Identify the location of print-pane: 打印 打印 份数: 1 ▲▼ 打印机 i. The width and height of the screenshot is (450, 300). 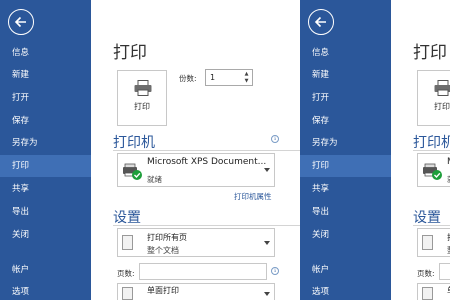
(420, 150).